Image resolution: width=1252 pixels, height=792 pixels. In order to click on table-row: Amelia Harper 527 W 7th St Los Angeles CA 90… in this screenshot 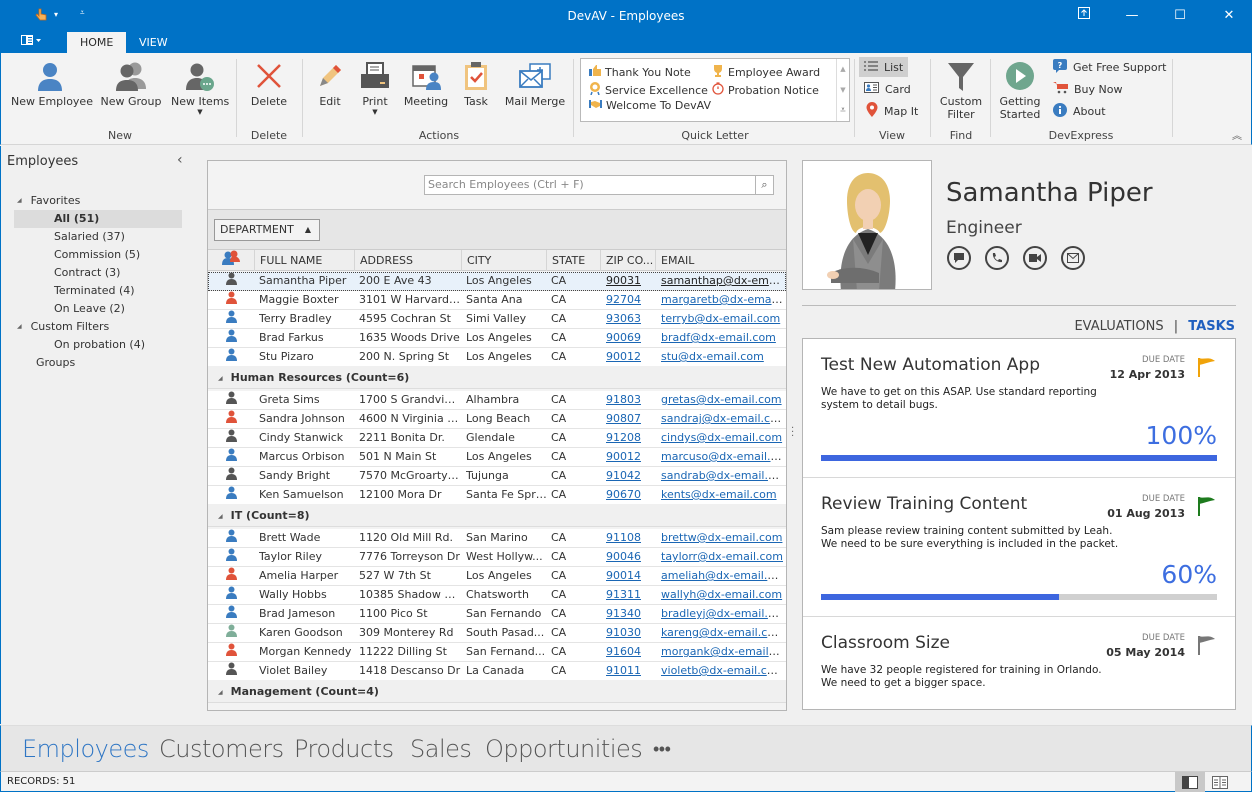, I will do `click(497, 576)`.